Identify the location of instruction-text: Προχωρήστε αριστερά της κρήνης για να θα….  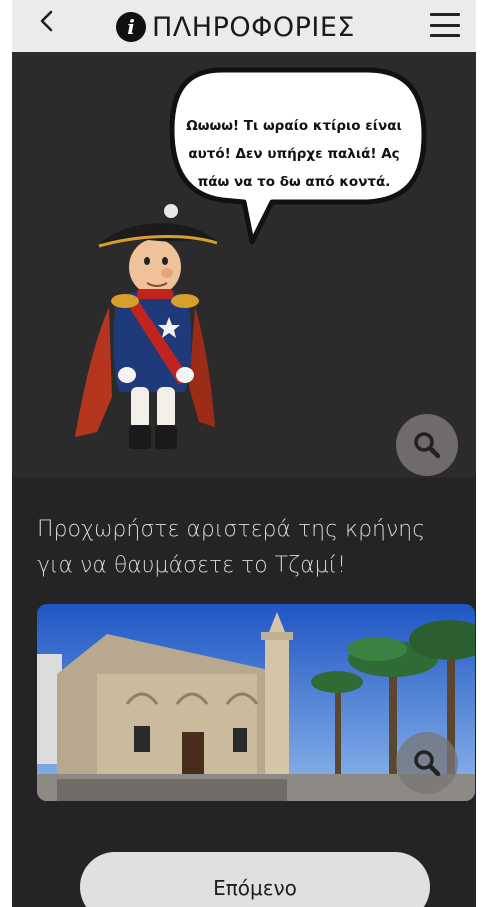
(231, 547).